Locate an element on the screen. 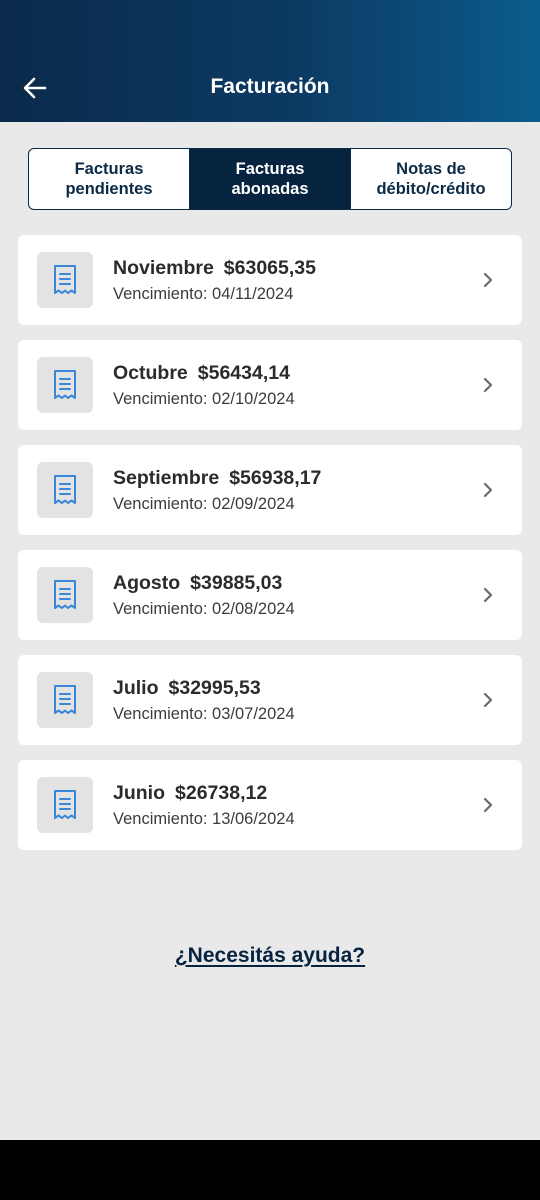 The width and height of the screenshot is (540, 1200). invoice-month: Septiembre is located at coordinates (166, 478).